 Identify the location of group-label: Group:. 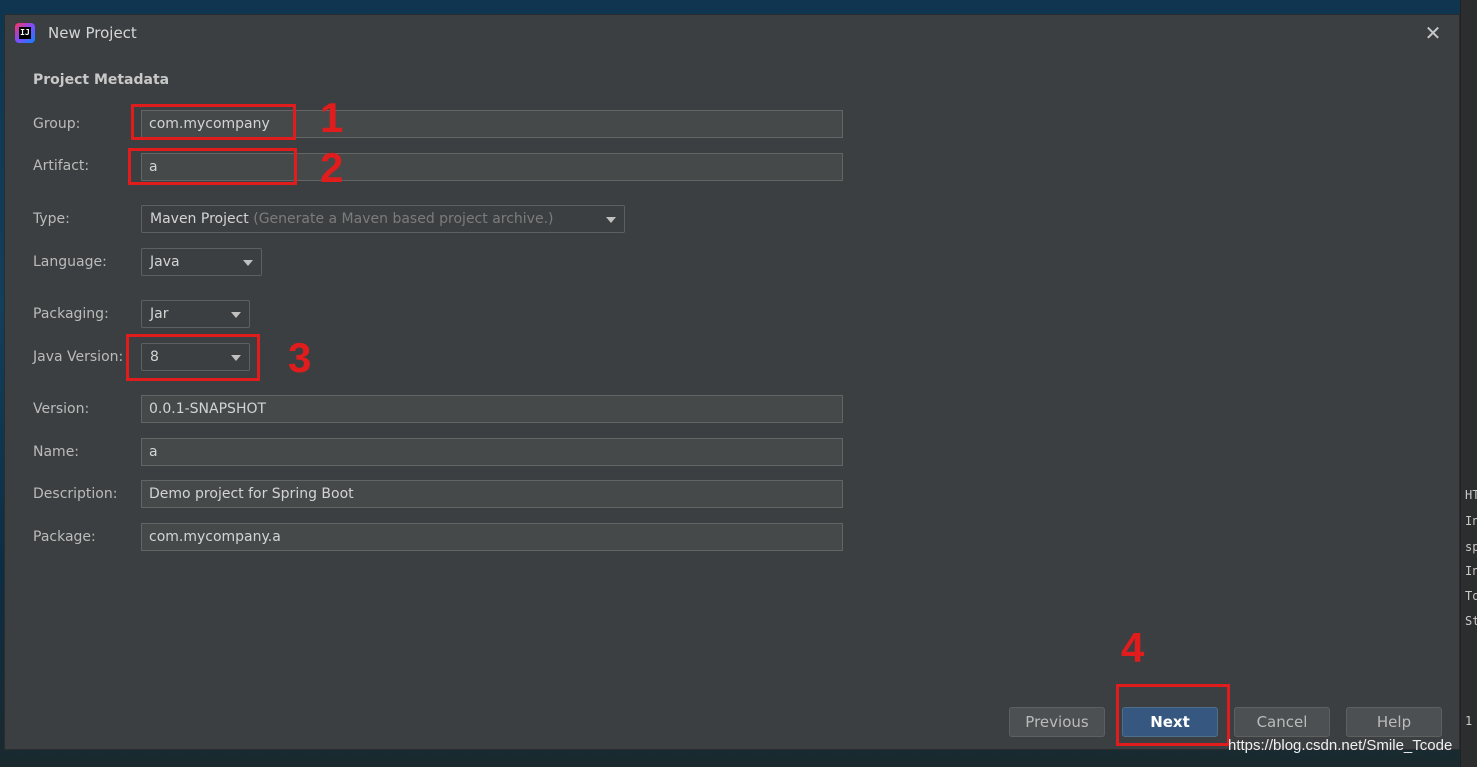
(57, 124).